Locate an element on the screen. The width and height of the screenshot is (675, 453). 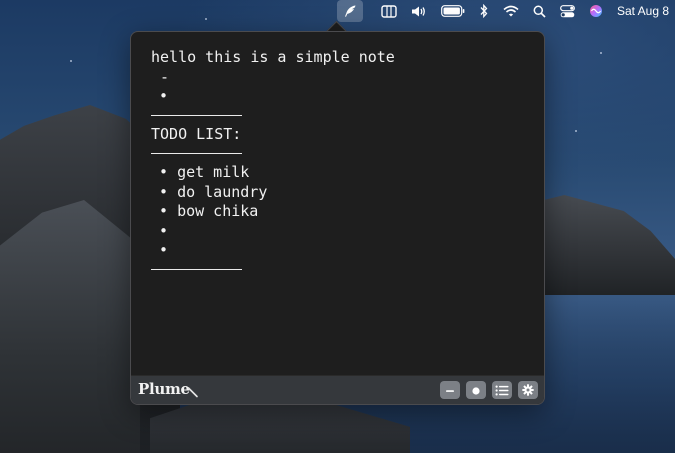
todo-item: • do laundry is located at coordinates (341, 193).